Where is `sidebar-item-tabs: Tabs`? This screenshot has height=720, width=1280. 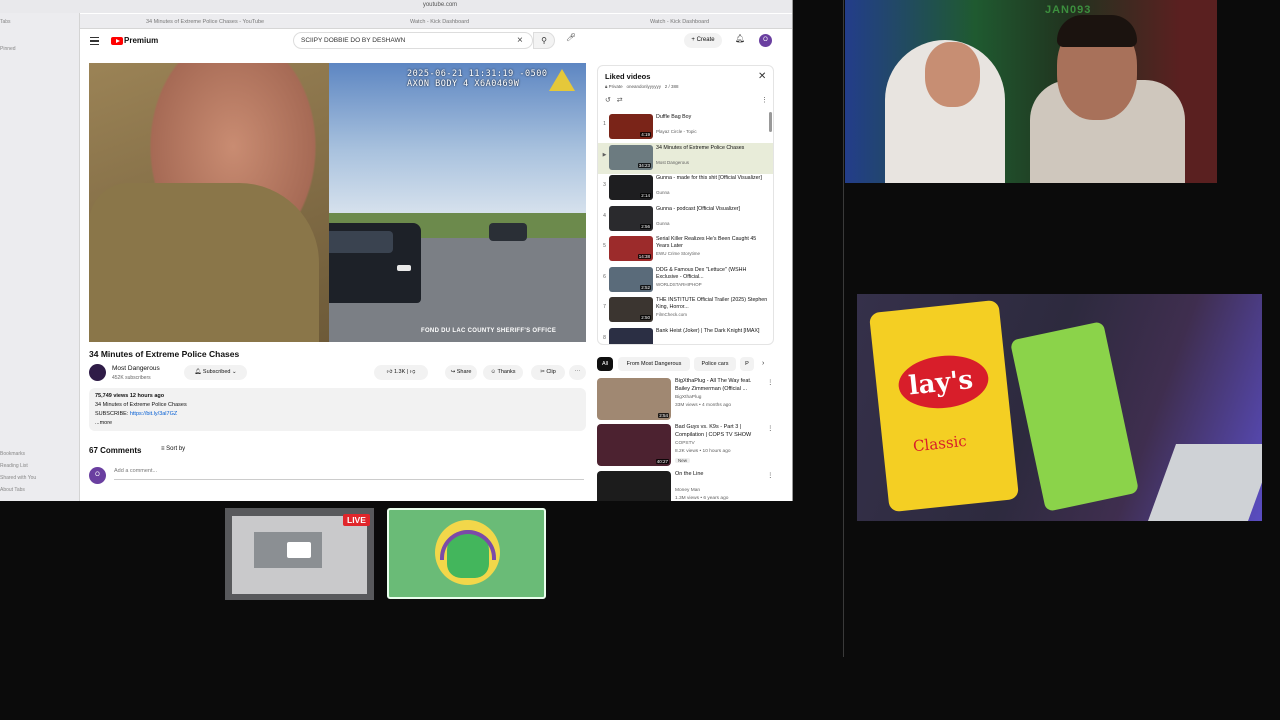 sidebar-item-tabs: Tabs is located at coordinates (5, 22).